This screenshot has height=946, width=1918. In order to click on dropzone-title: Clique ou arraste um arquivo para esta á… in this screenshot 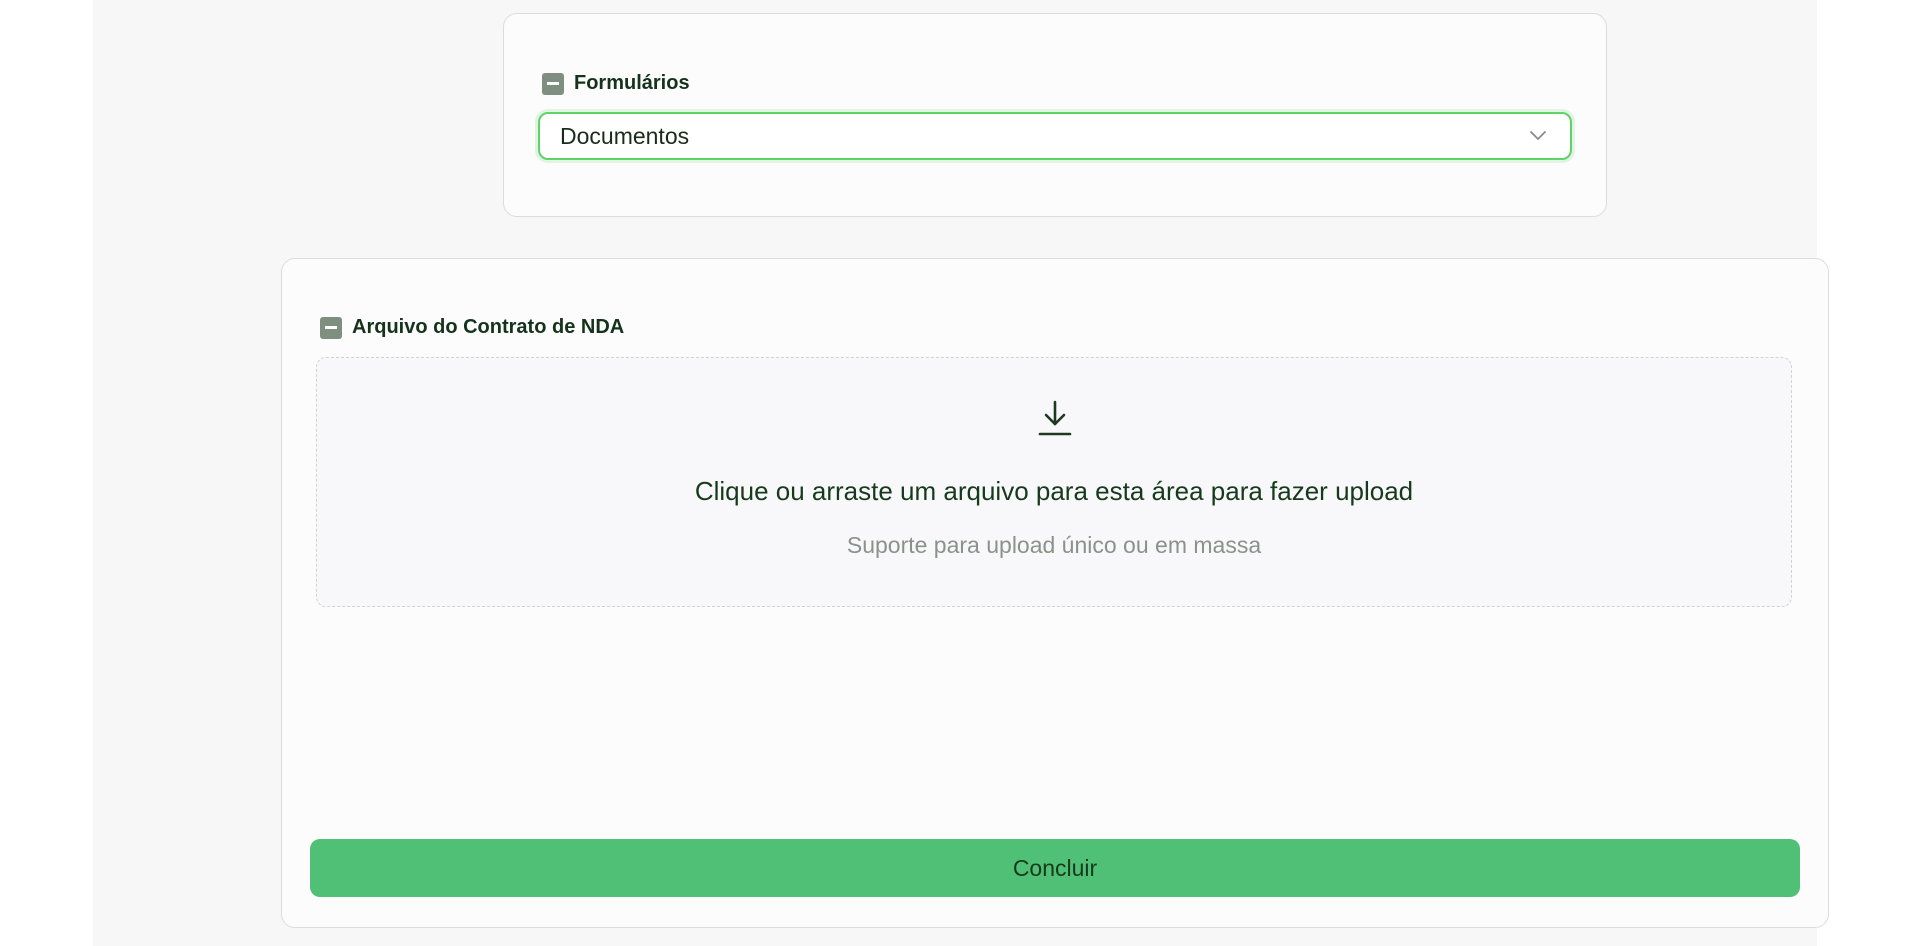, I will do `click(1054, 491)`.